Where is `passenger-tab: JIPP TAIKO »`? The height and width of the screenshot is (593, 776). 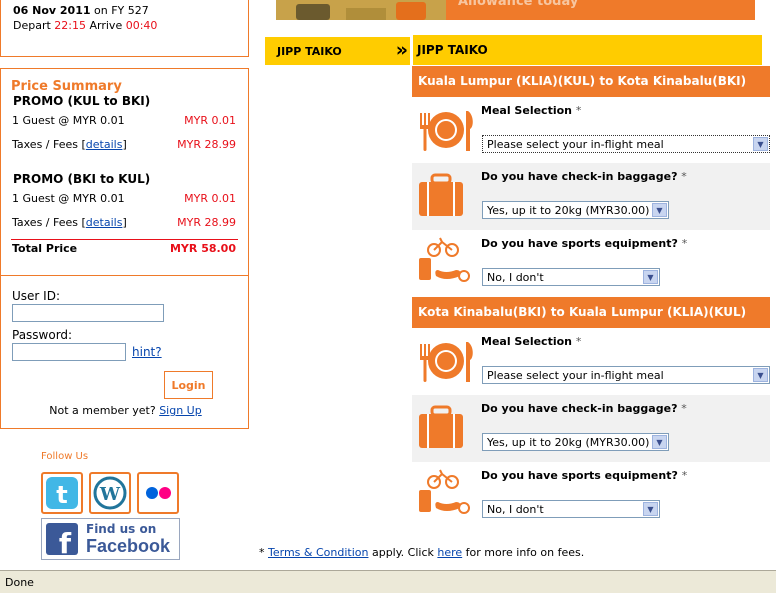
passenger-tab: JIPP TAIKO » is located at coordinates (337, 51).